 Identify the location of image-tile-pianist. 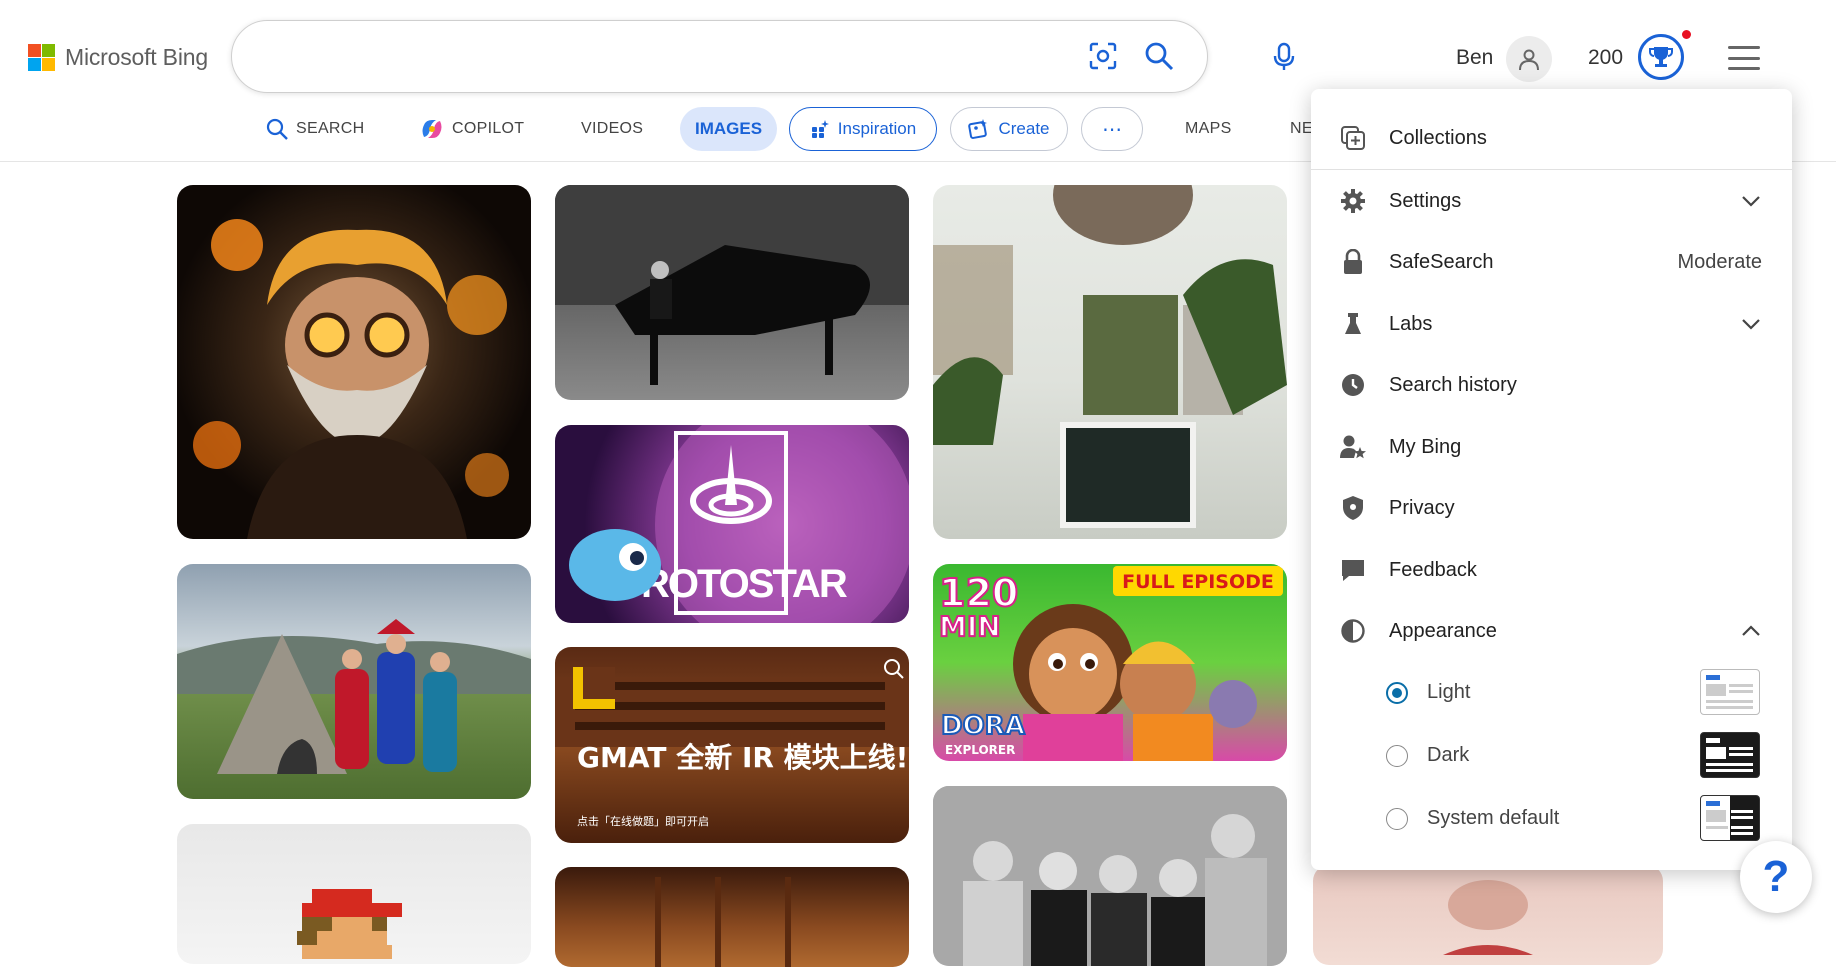
(732, 292).